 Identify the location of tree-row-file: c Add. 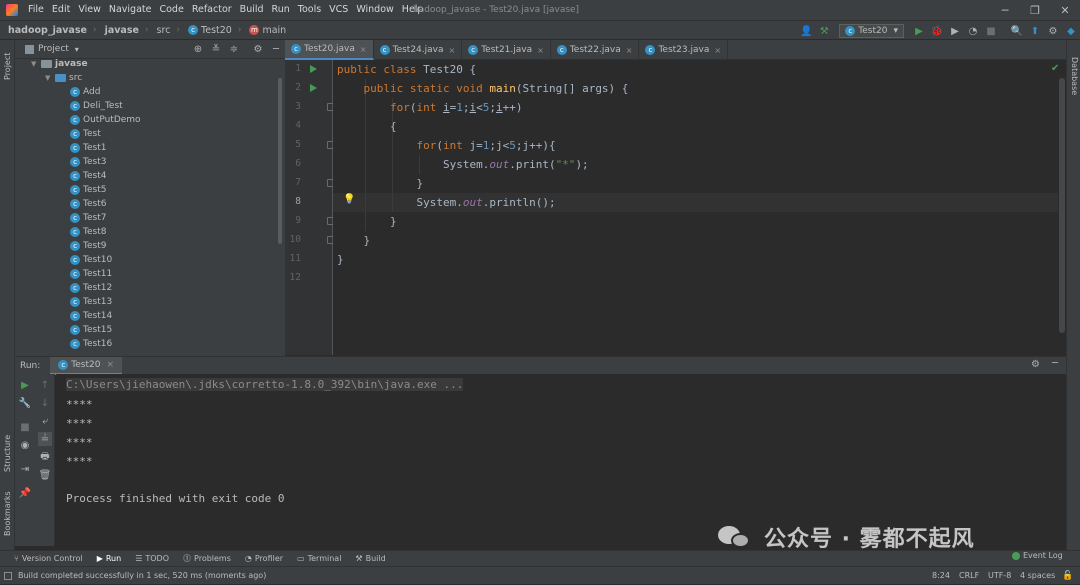
(85, 92).